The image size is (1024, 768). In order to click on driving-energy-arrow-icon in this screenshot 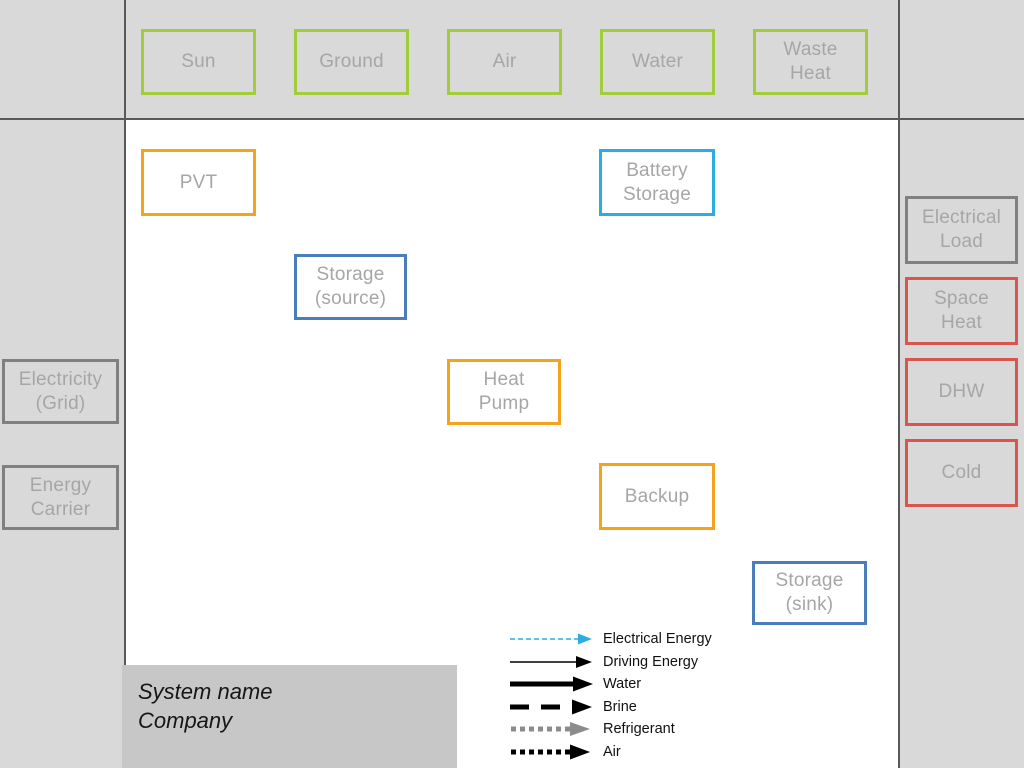, I will do `click(553, 662)`.